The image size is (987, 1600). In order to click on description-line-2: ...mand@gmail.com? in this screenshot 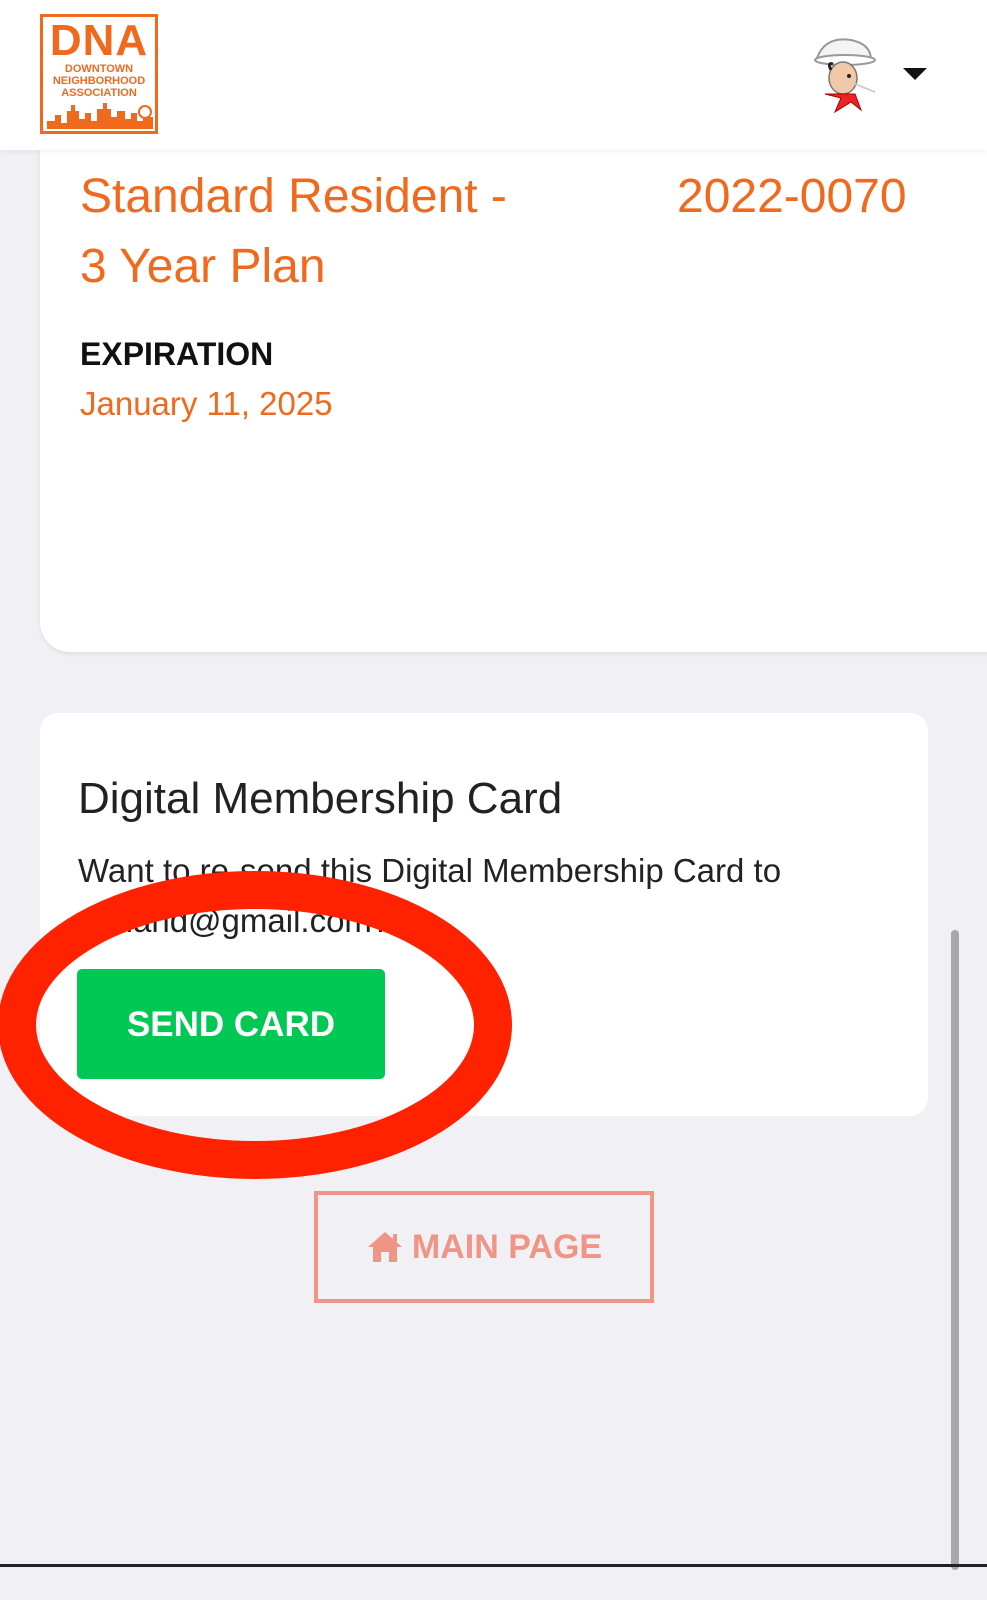, I will do `click(234, 920)`.